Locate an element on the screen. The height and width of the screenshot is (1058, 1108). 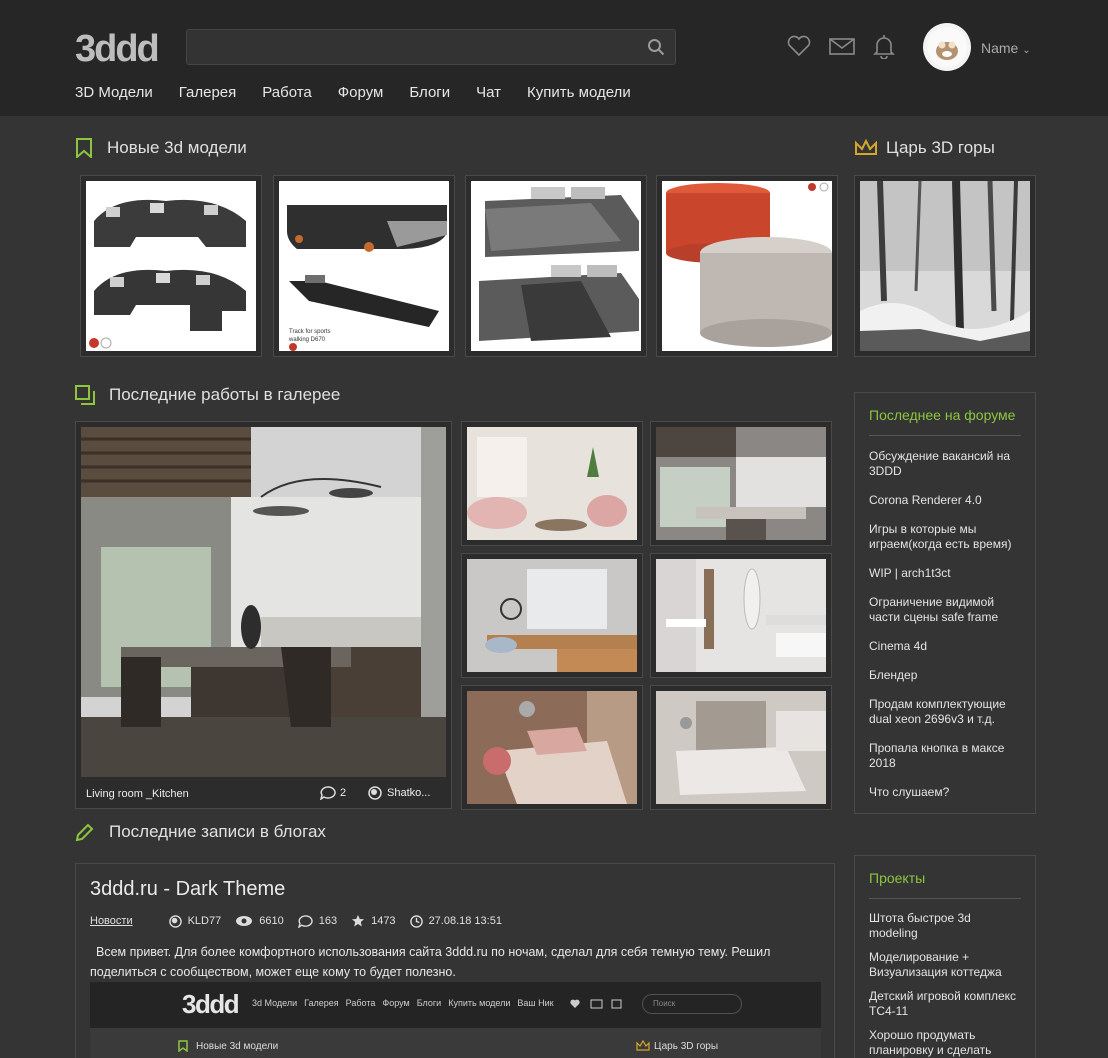
forum-item: Обсуждение вакансий на 3DDD is located at coordinates (945, 464).